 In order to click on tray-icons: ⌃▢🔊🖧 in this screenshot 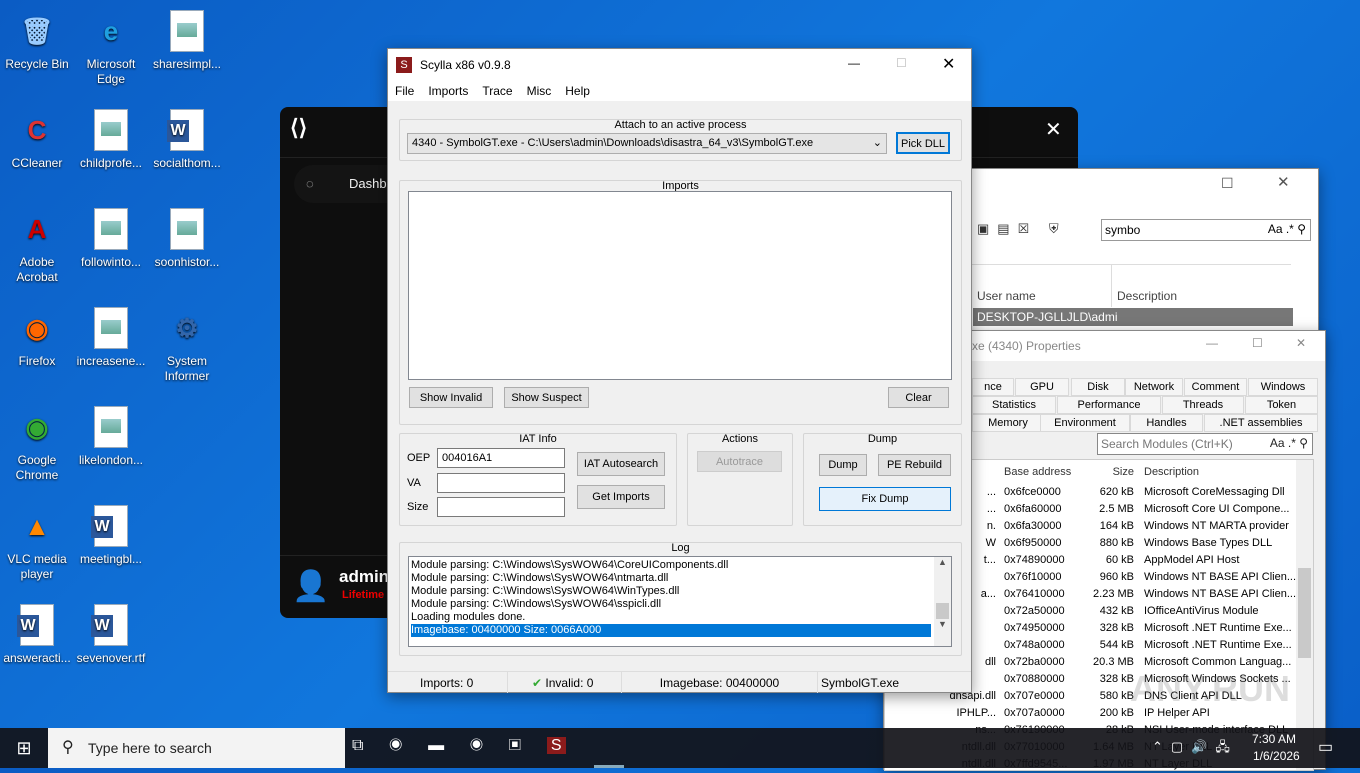, I will do `click(1195, 749)`.